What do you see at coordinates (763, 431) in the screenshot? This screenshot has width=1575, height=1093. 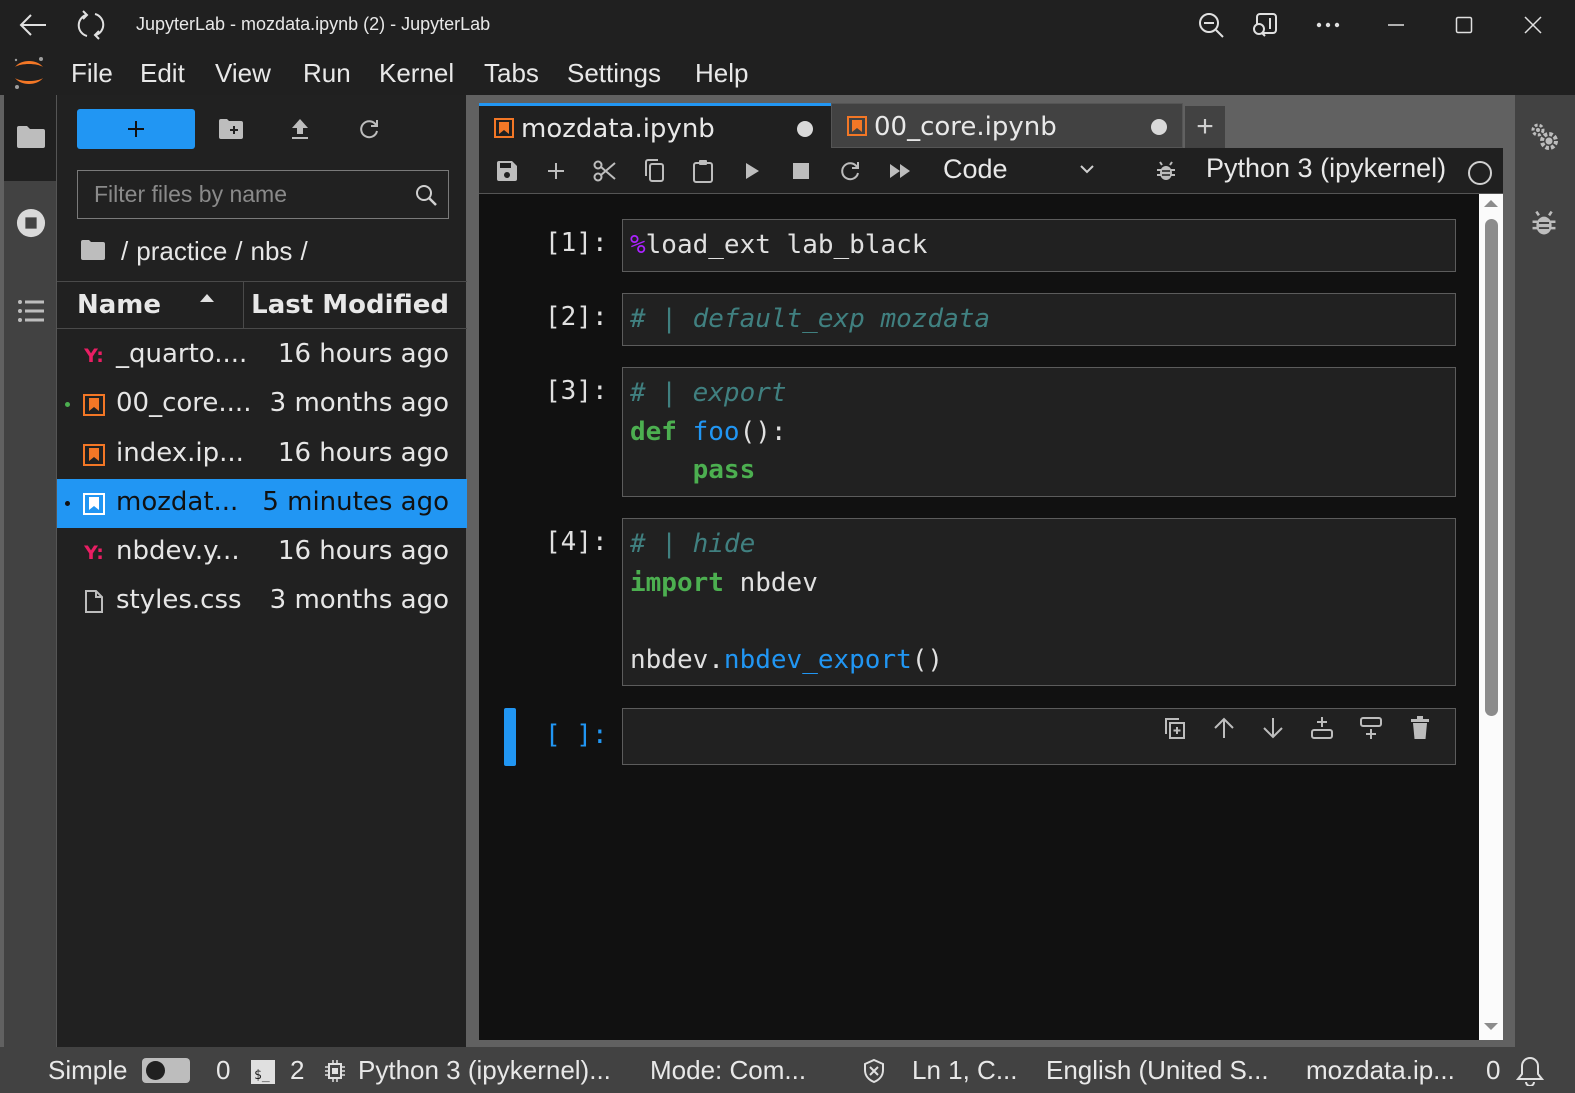 I see `code-token-plain: ():` at bounding box center [763, 431].